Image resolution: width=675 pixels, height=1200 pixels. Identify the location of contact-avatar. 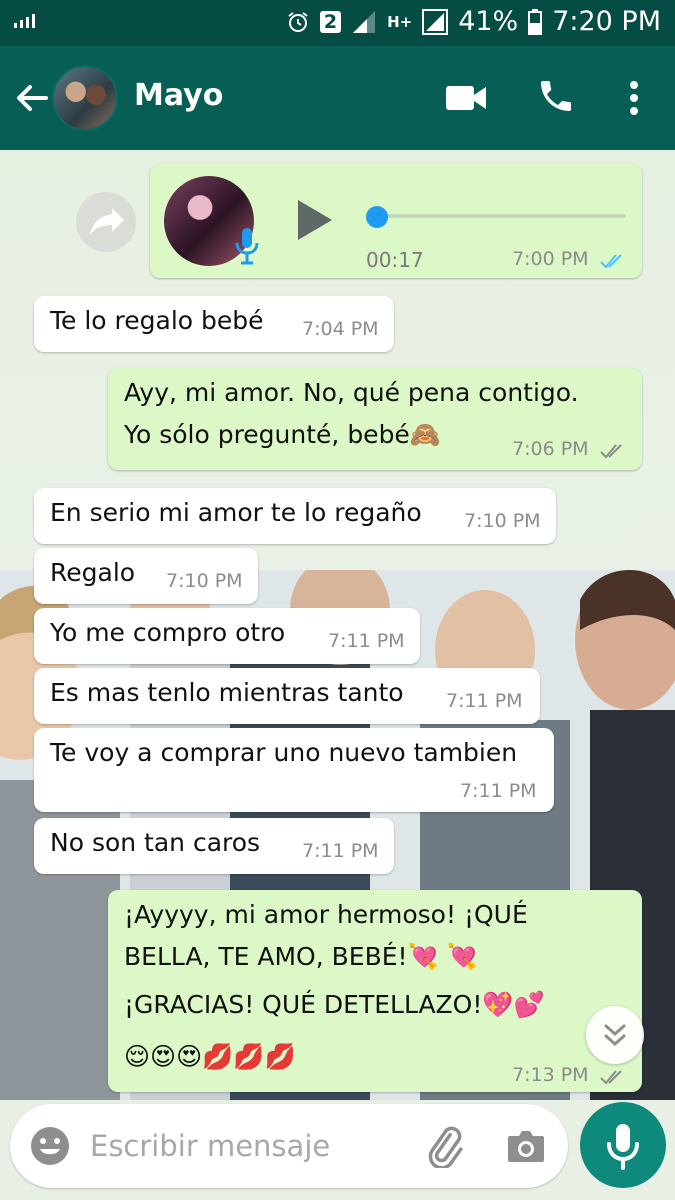
(85, 98).